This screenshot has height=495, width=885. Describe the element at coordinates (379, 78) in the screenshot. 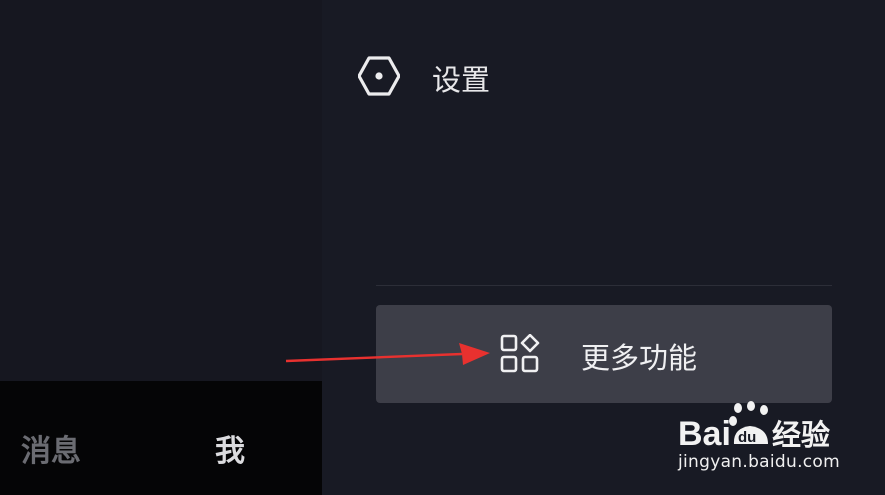

I see `settings-hexagon-icon` at that location.